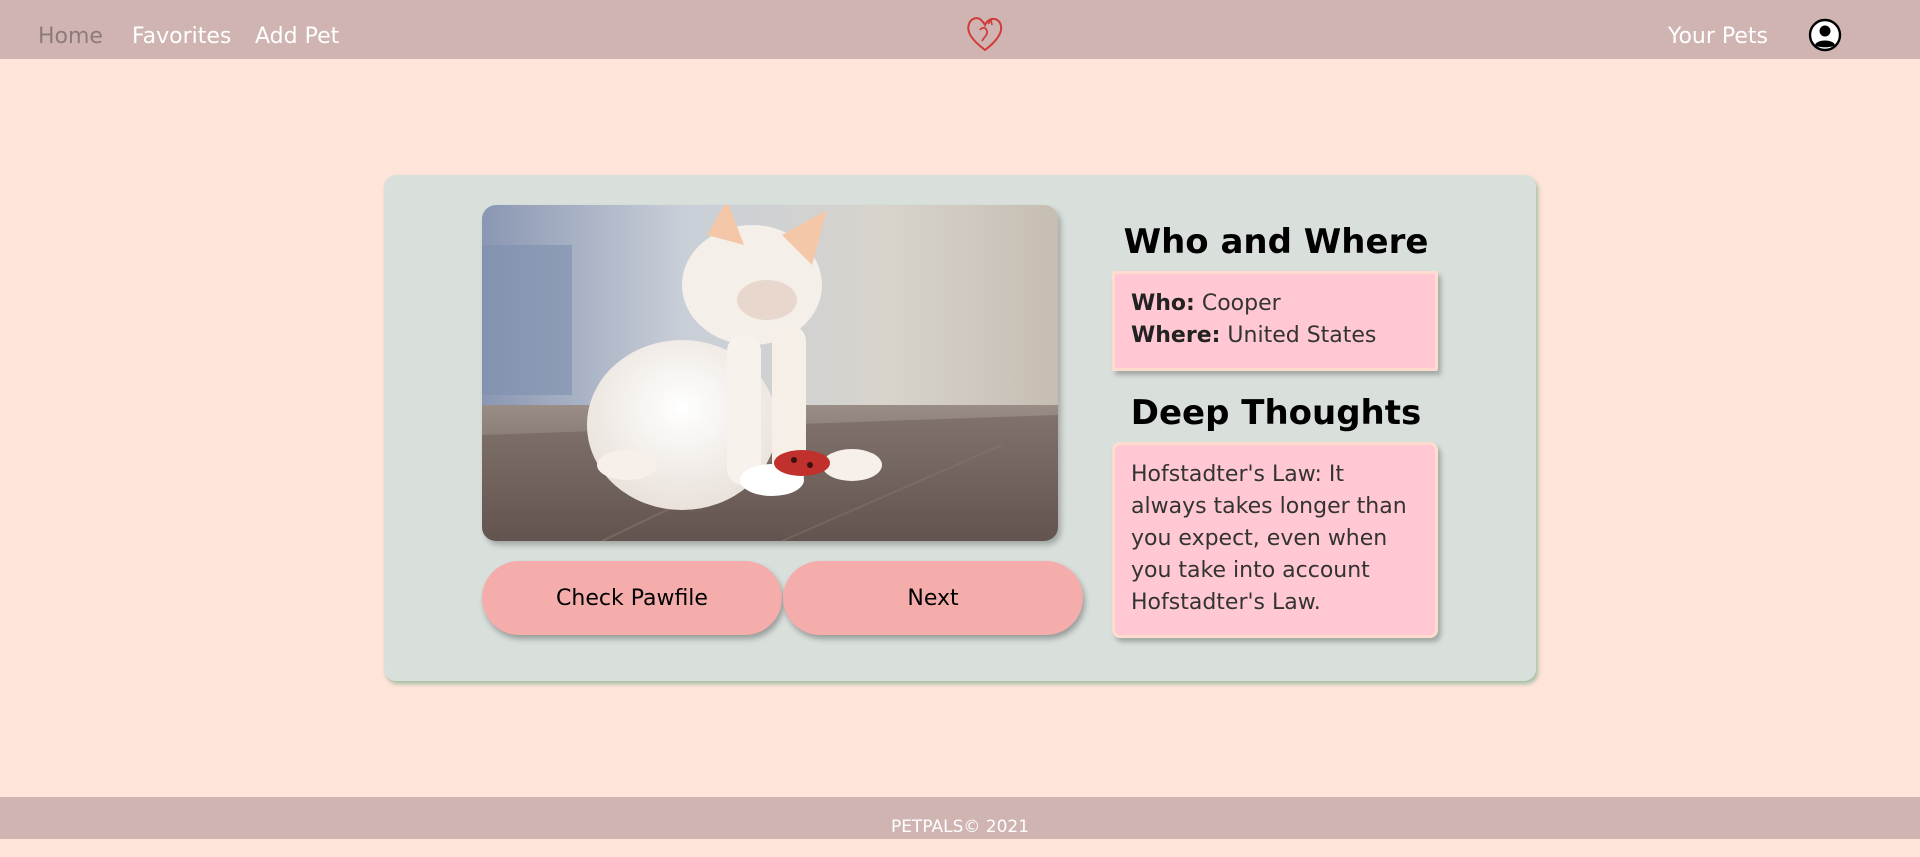 Image resolution: width=1920 pixels, height=857 pixels. What do you see at coordinates (960, 827) in the screenshot?
I see `footer-copyright: PETPALS© 2021` at bounding box center [960, 827].